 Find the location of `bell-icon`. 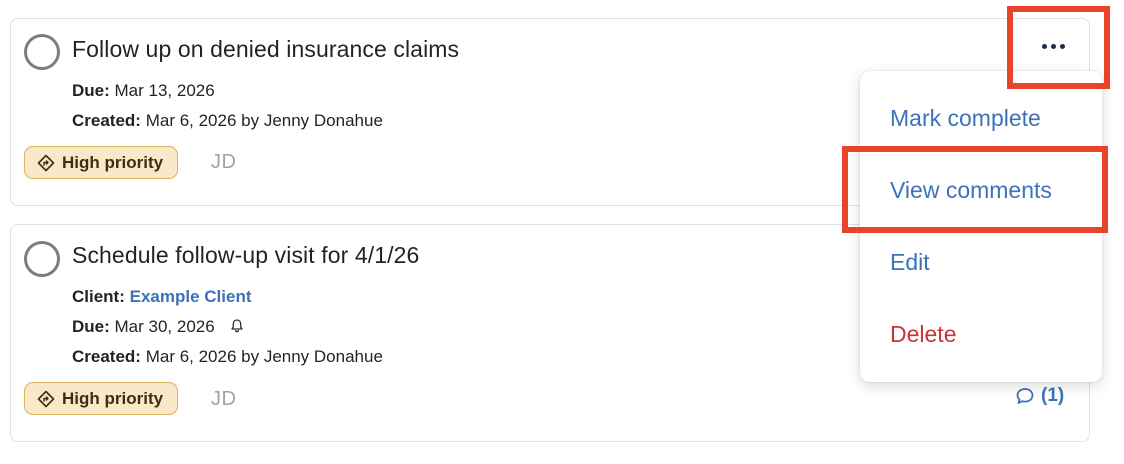

bell-icon is located at coordinates (237, 326).